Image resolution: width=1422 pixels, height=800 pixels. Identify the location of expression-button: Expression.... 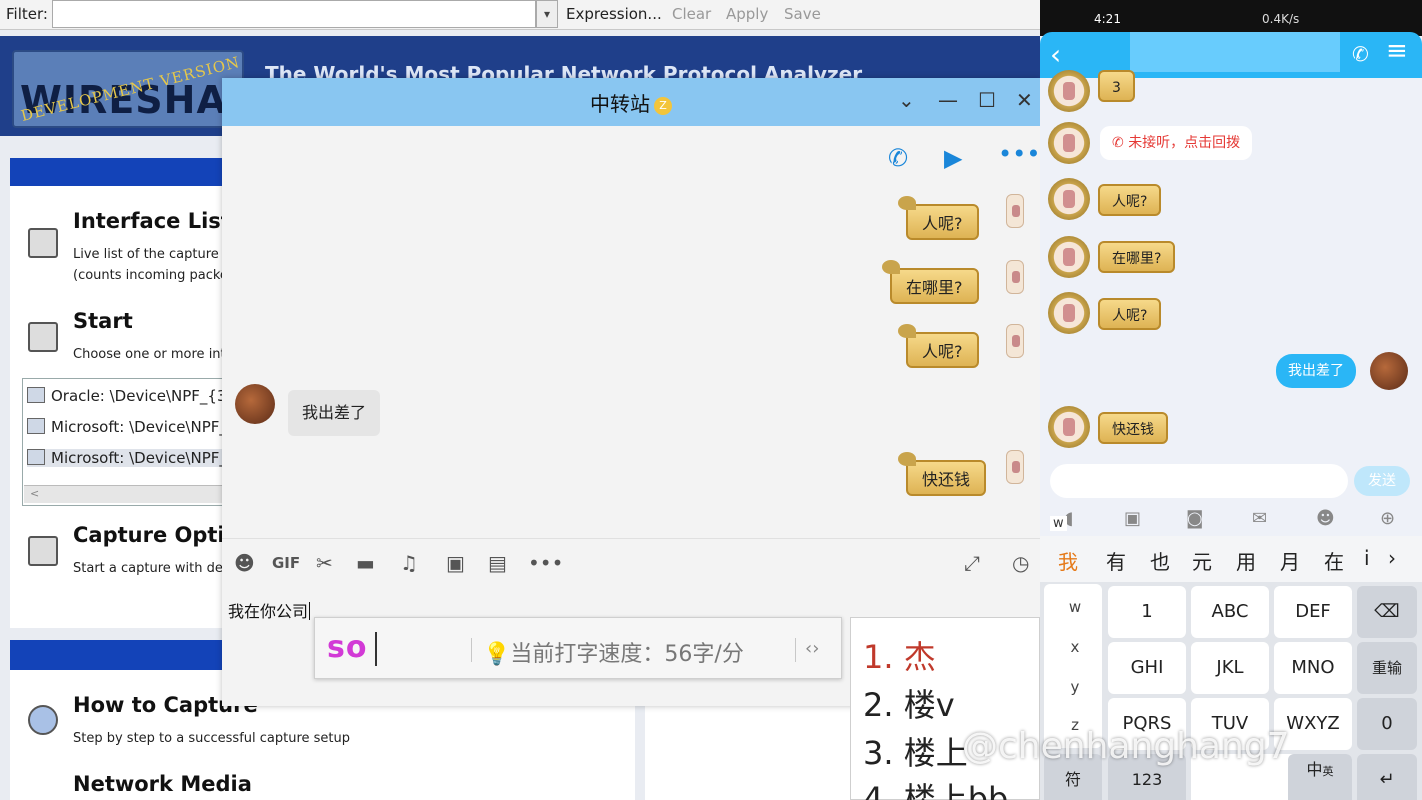
(614, 14).